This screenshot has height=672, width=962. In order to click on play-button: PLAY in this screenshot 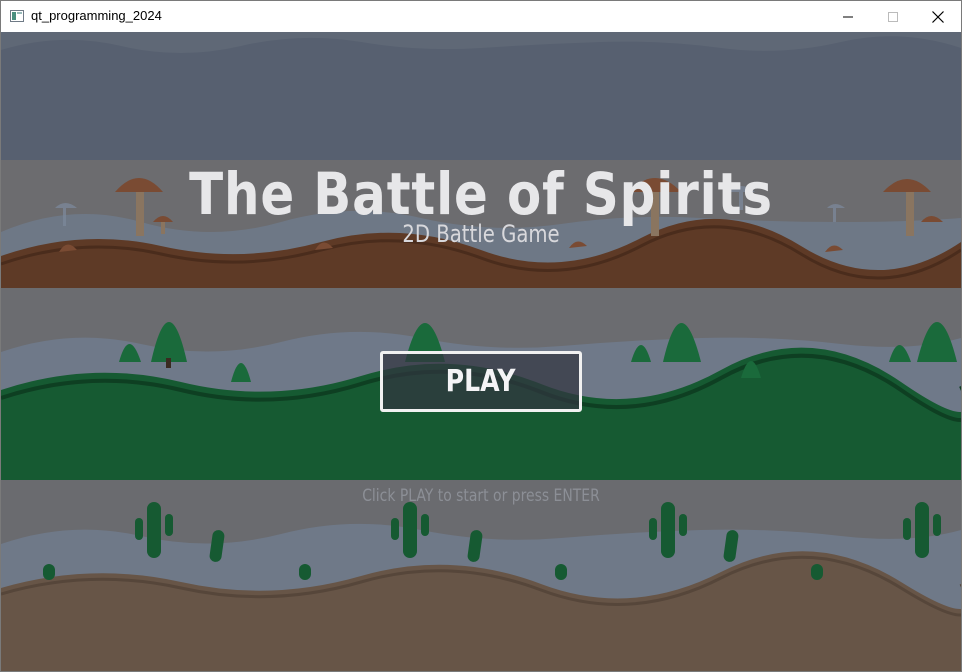, I will do `click(481, 381)`.